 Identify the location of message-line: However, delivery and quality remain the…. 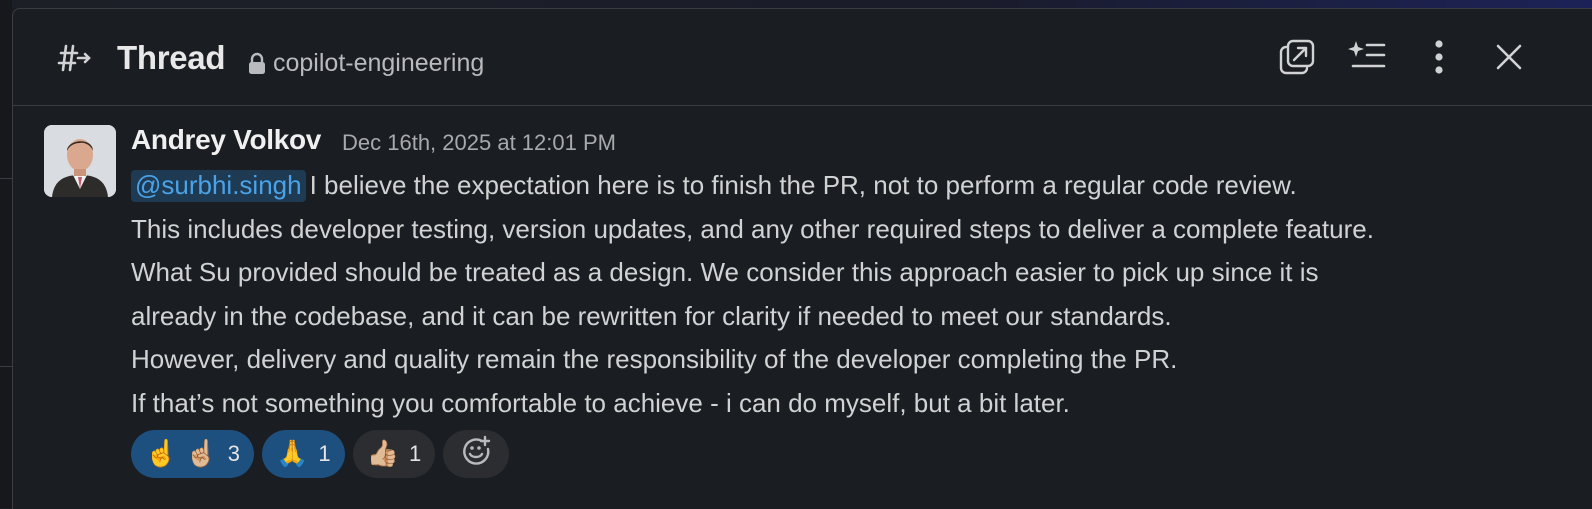
(654, 359).